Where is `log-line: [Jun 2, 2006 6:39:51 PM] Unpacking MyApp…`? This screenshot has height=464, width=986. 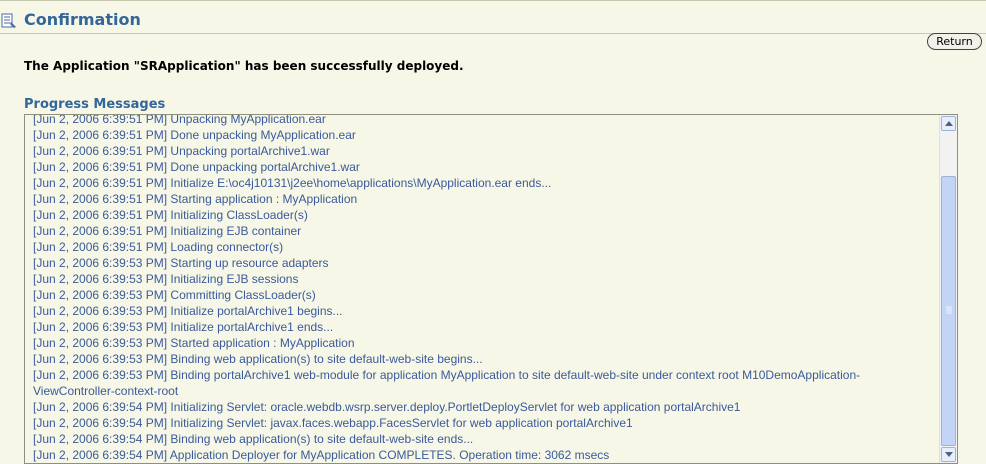
log-line: [Jun 2, 2006 6:39:51 PM] Unpacking MyApp… is located at coordinates (179, 120).